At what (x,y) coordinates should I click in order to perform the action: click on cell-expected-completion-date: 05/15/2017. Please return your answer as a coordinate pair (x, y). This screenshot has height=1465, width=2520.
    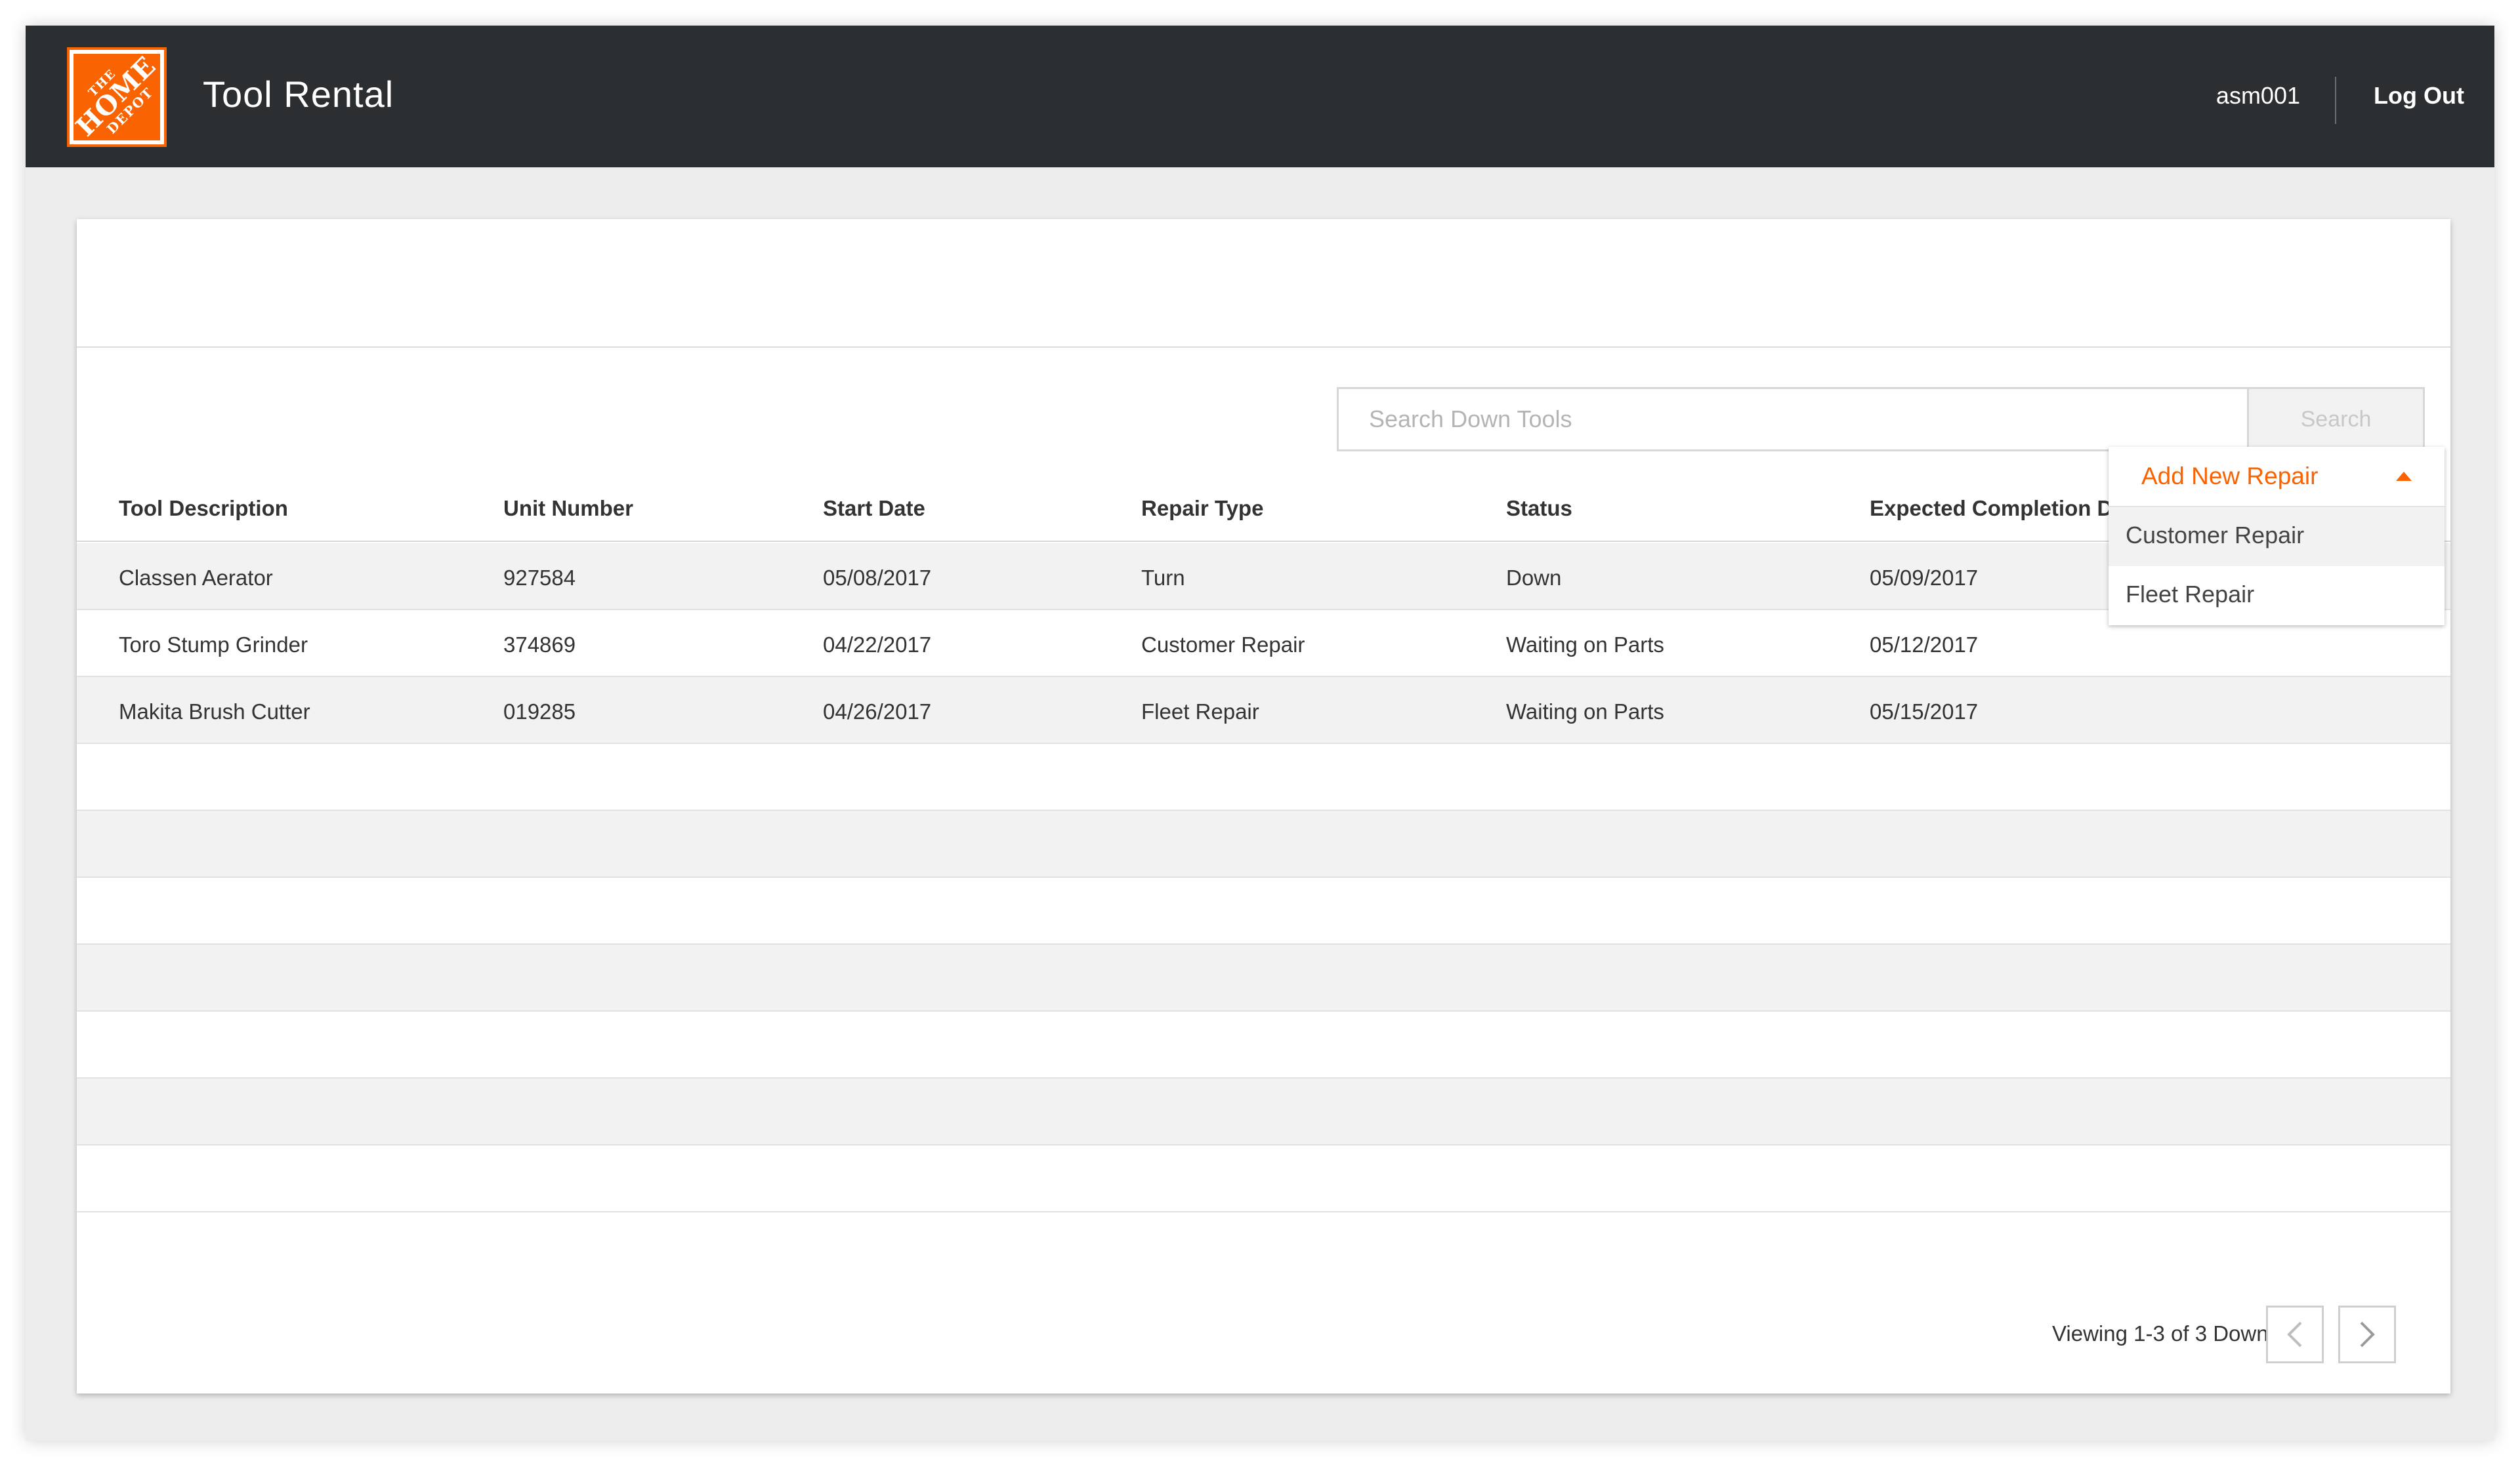
    Looking at the image, I should click on (1924, 711).